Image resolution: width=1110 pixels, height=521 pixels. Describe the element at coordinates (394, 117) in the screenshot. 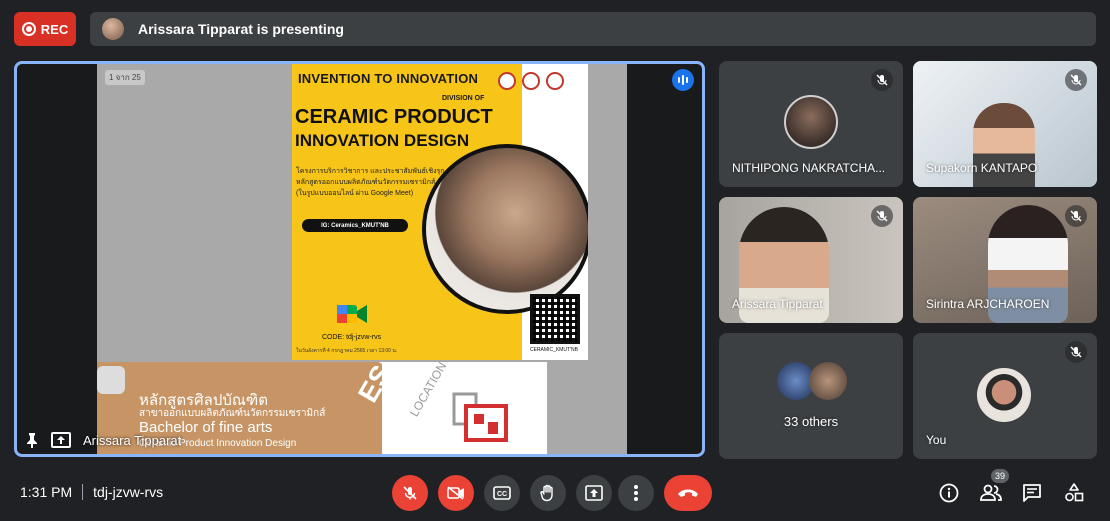

I see `slide-title-main-1: CERAMIC PRODUCT` at that location.